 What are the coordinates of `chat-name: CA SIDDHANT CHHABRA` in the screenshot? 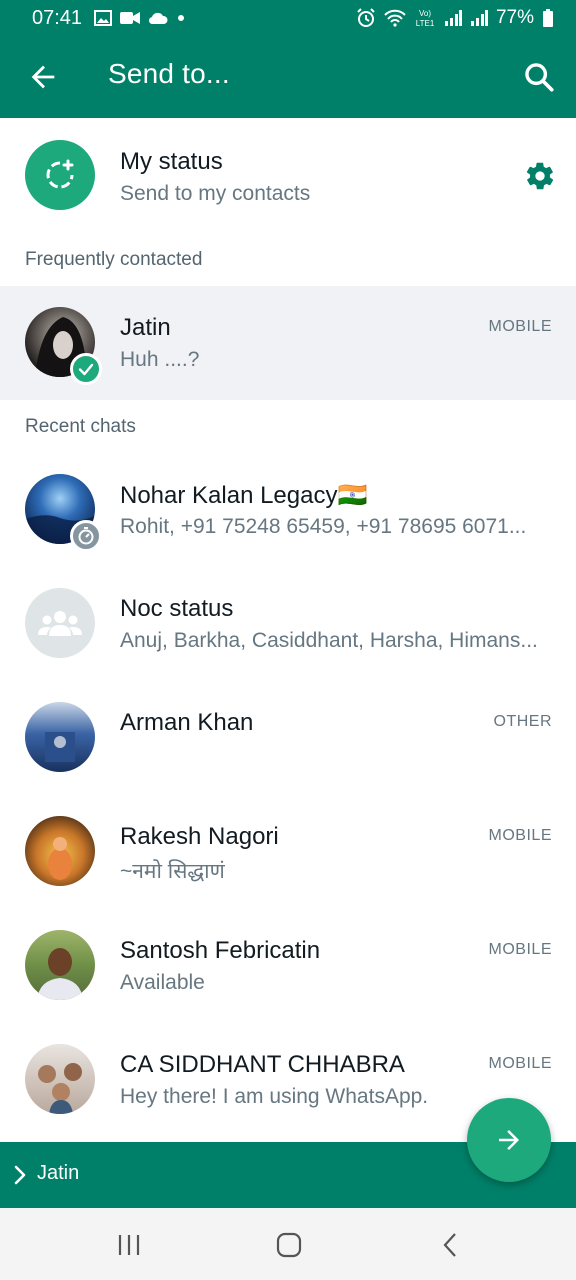 It's located at (262, 1064).